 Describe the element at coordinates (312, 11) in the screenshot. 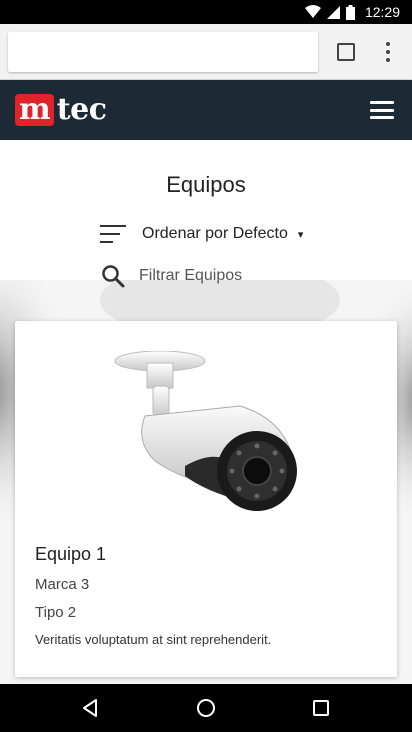

I see `wifi-icon` at that location.